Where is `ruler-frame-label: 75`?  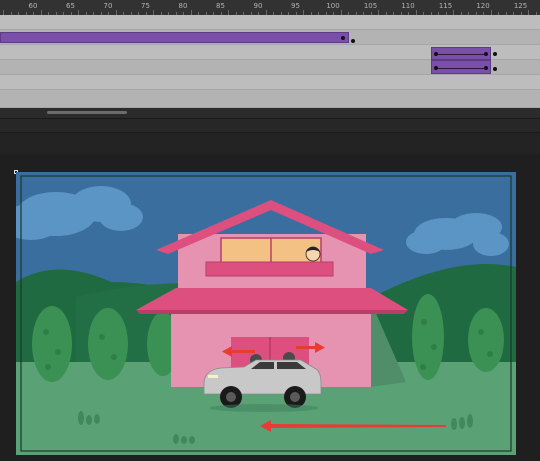
ruler-frame-label: 75 is located at coordinates (145, 6).